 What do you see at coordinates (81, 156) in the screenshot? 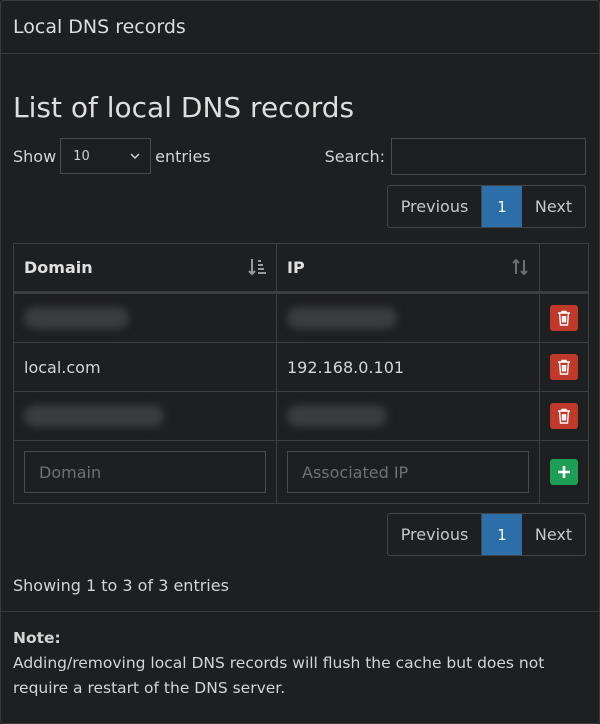
I see `entries-select-value: 10` at bounding box center [81, 156].